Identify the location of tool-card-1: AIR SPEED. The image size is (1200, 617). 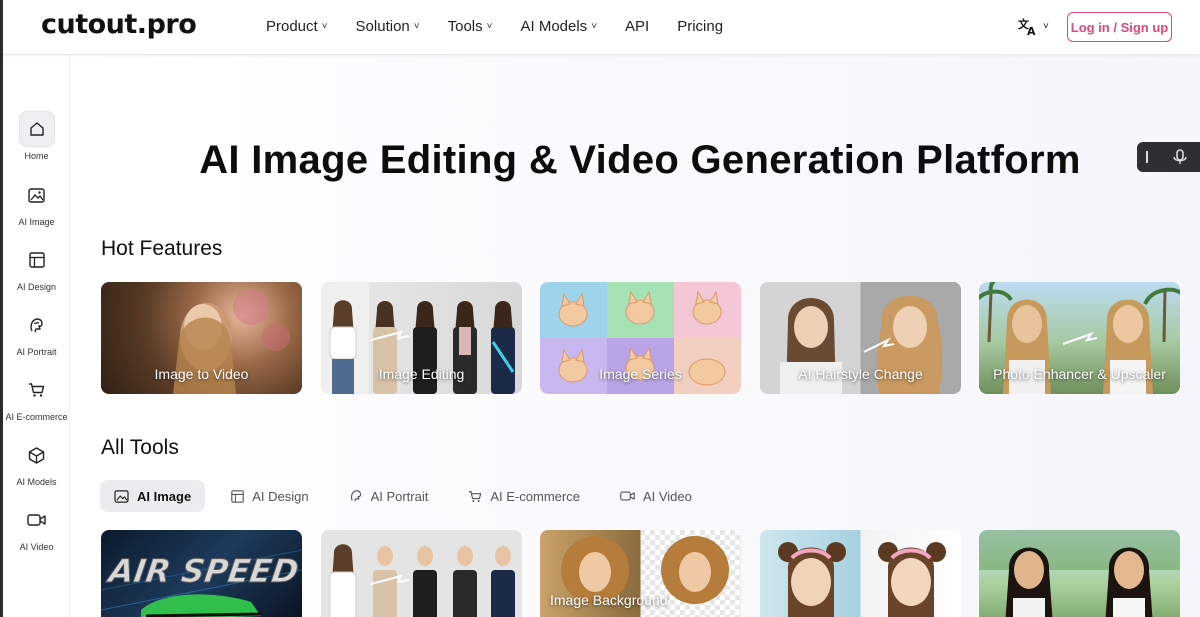
(201, 573).